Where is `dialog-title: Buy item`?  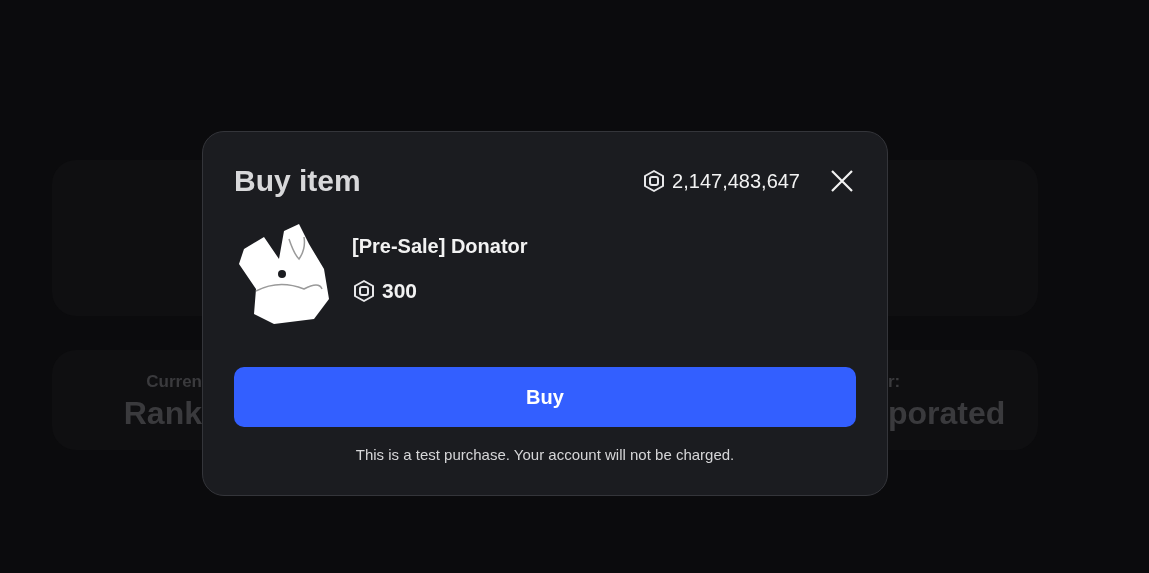
dialog-title: Buy item is located at coordinates (297, 181).